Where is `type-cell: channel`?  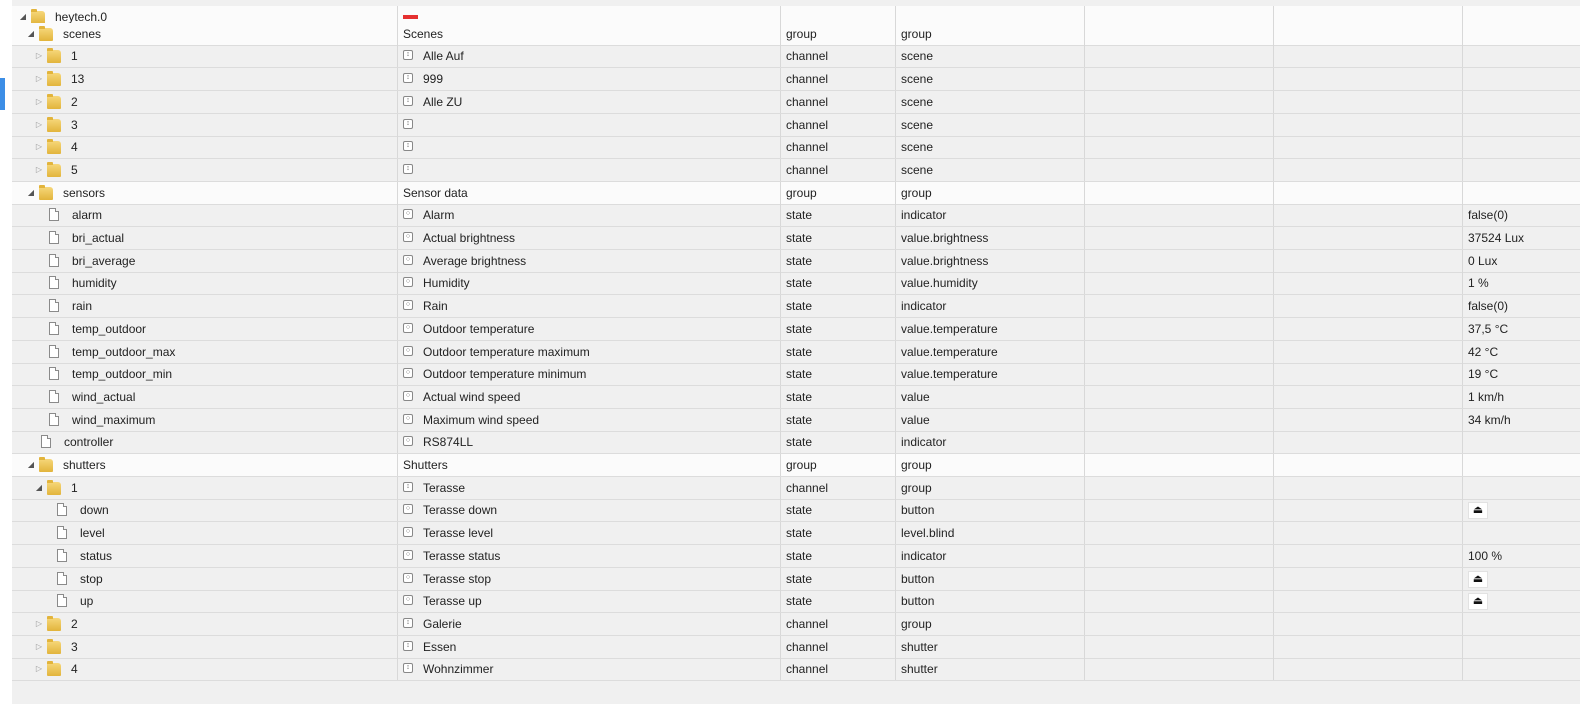 type-cell: channel is located at coordinates (838, 647).